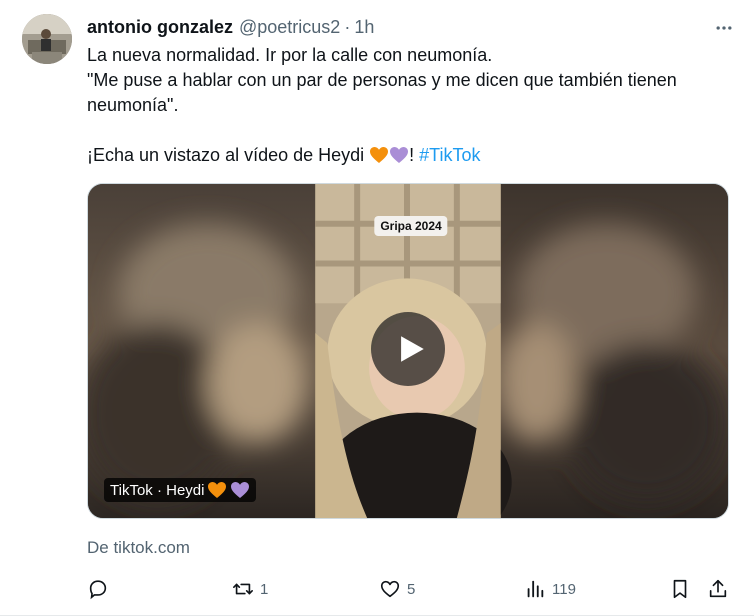  What do you see at coordinates (410, 27) in the screenshot?
I see `tweet-header: antonio gonzalez @poetricus2 · 1h` at bounding box center [410, 27].